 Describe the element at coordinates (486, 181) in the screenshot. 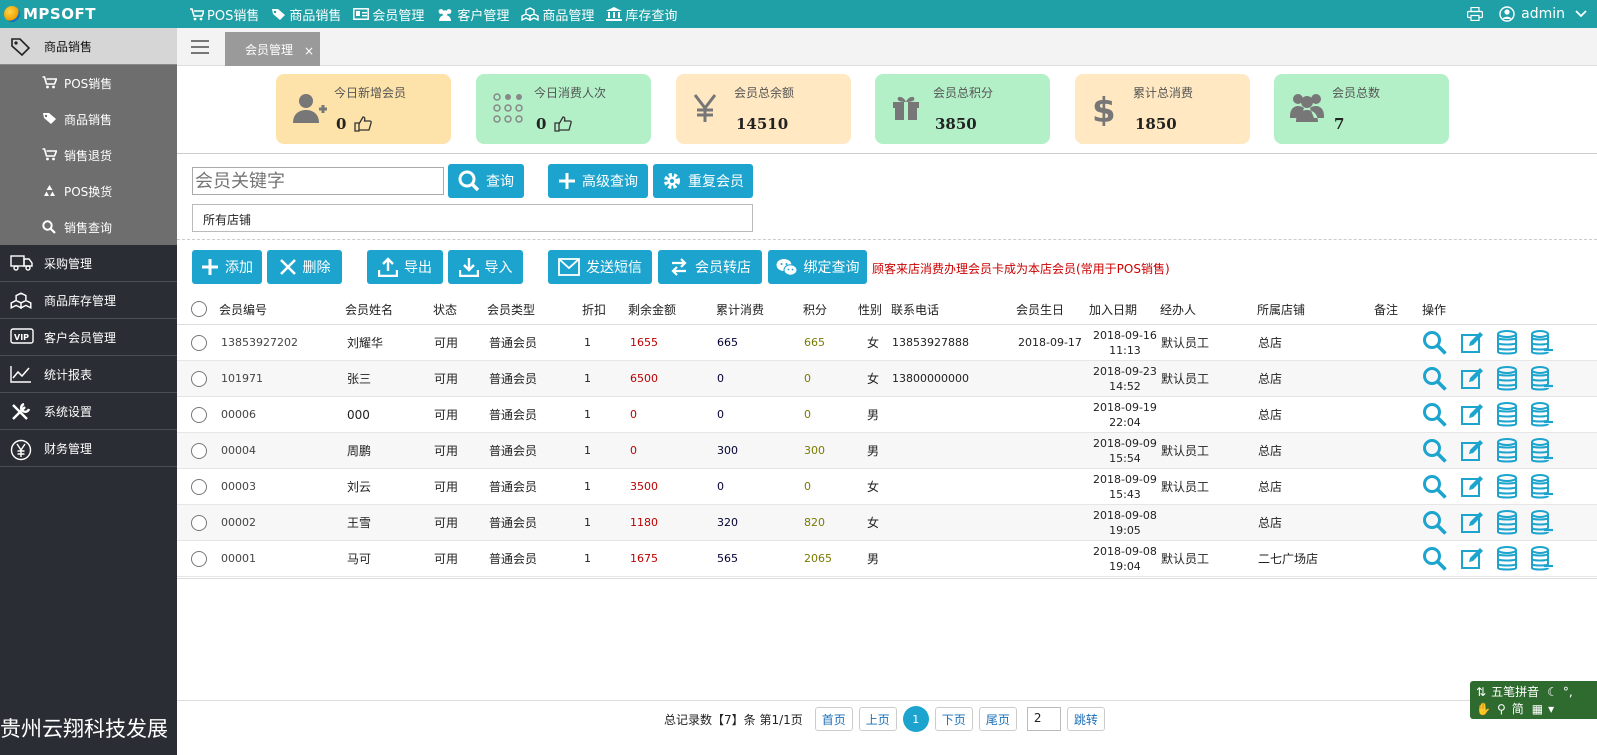

I see `query-button: 查询` at that location.